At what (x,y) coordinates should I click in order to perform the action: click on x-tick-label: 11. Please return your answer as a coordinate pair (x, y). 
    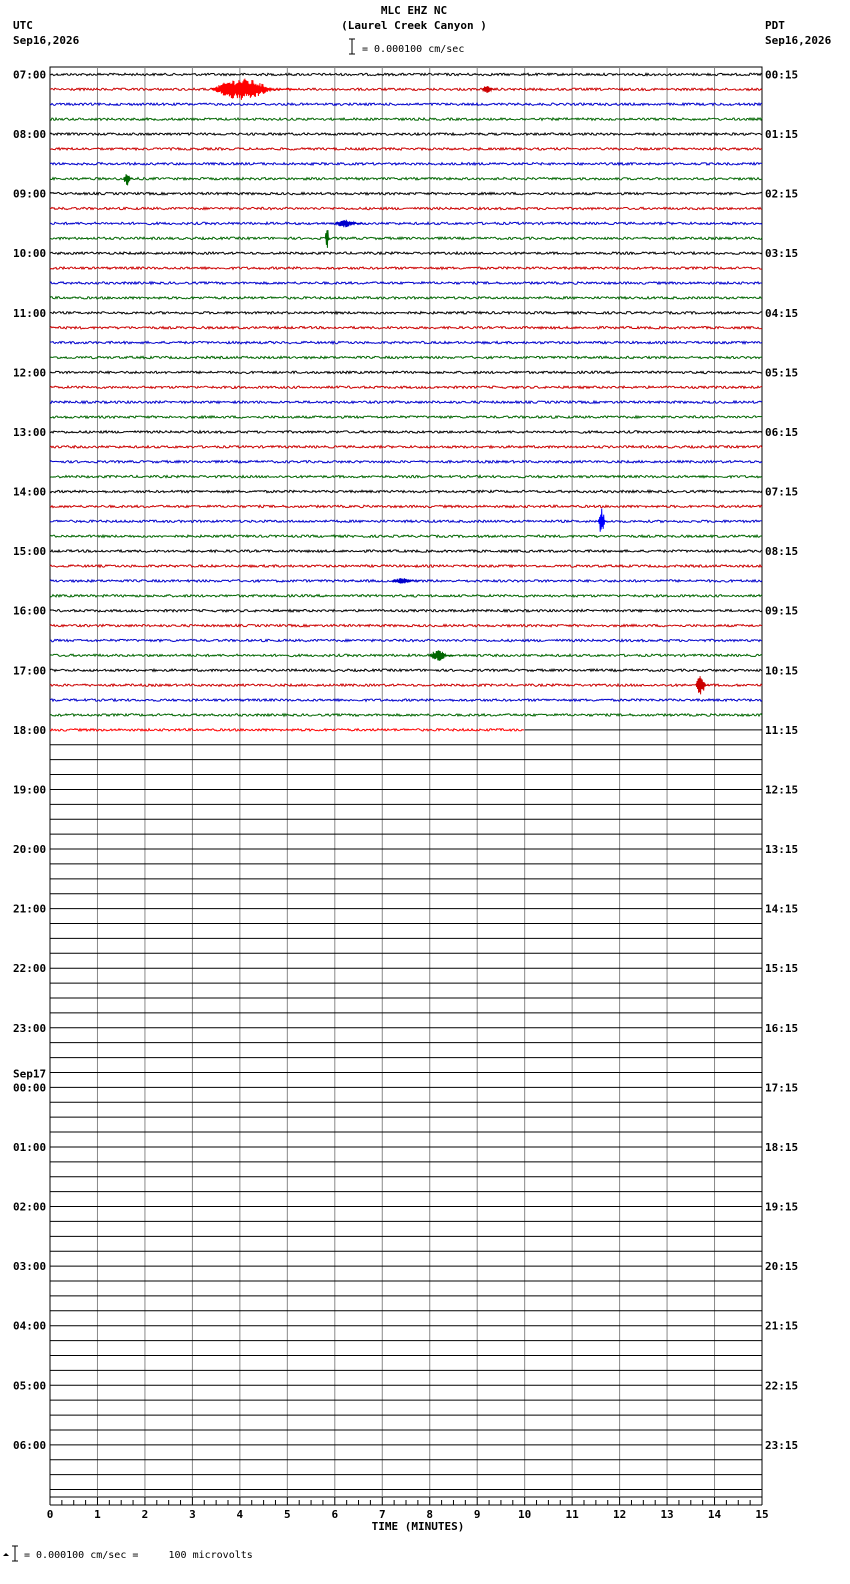
    Looking at the image, I should click on (573, 1514).